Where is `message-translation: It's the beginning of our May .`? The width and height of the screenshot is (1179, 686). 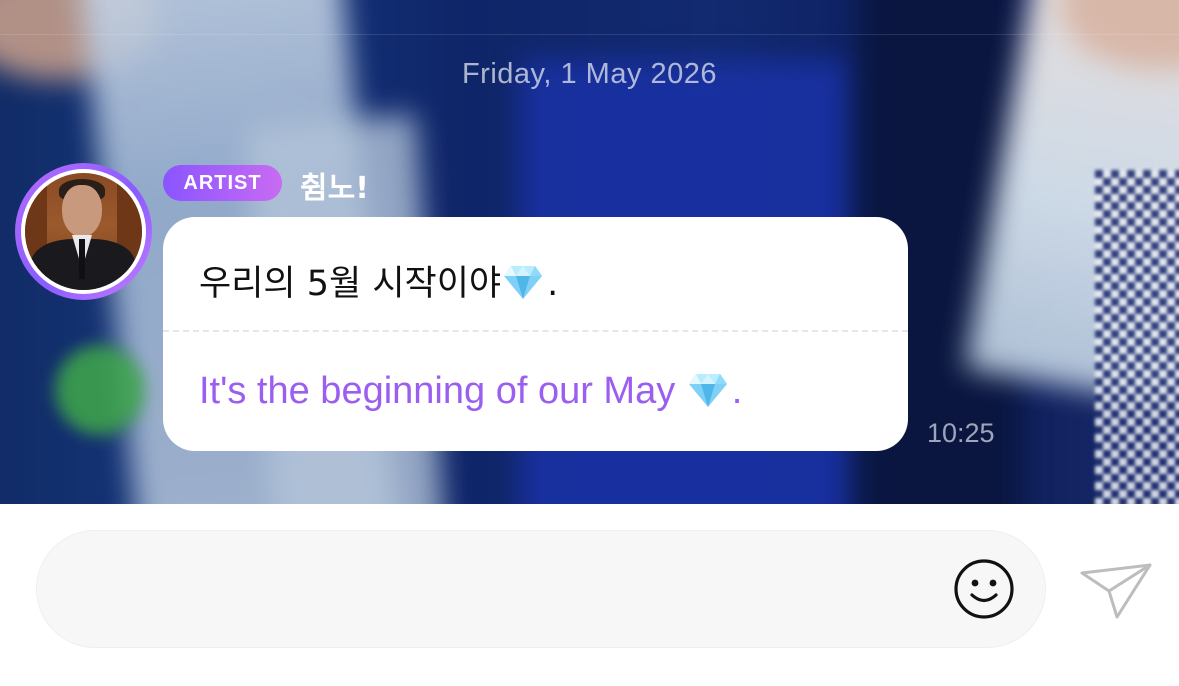 message-translation: It's the beginning of our May . is located at coordinates (470, 391).